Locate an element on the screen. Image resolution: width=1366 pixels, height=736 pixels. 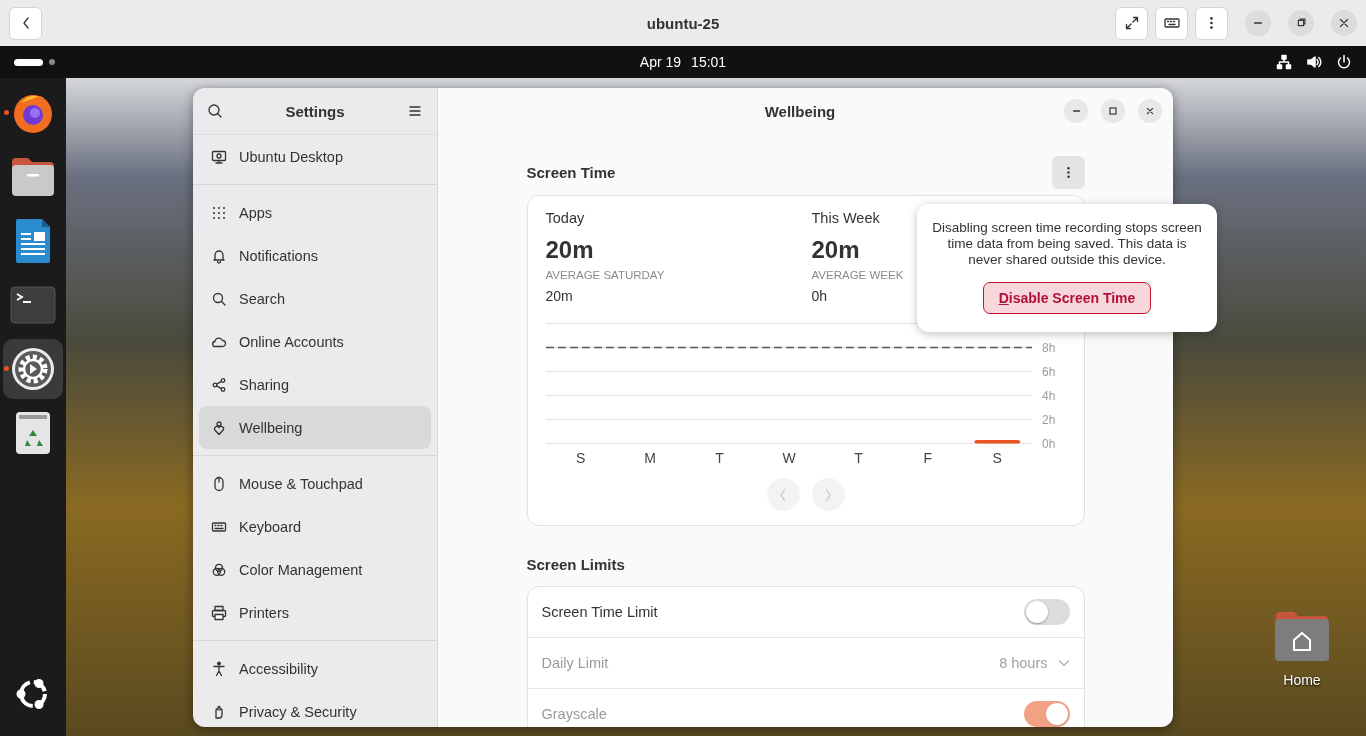
expand-icon is located at coordinates (1131, 23).